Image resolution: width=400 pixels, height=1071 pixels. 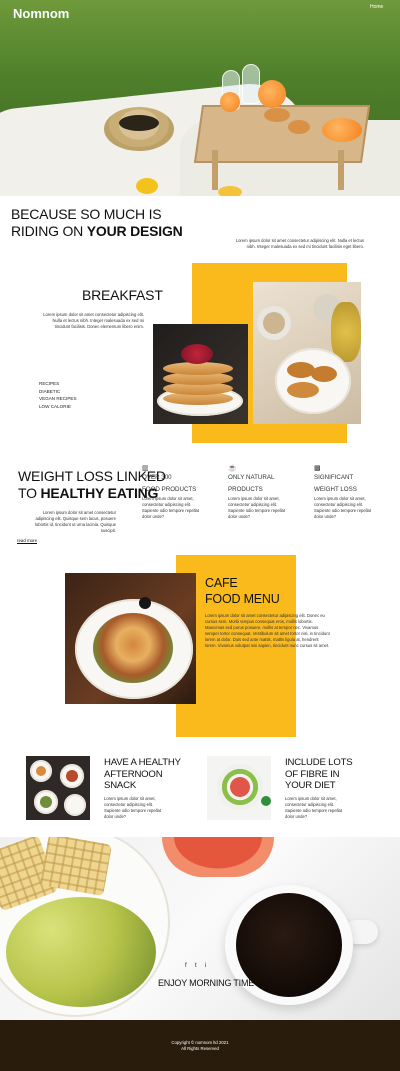 I want to click on bowl, so click(x=240, y=787).